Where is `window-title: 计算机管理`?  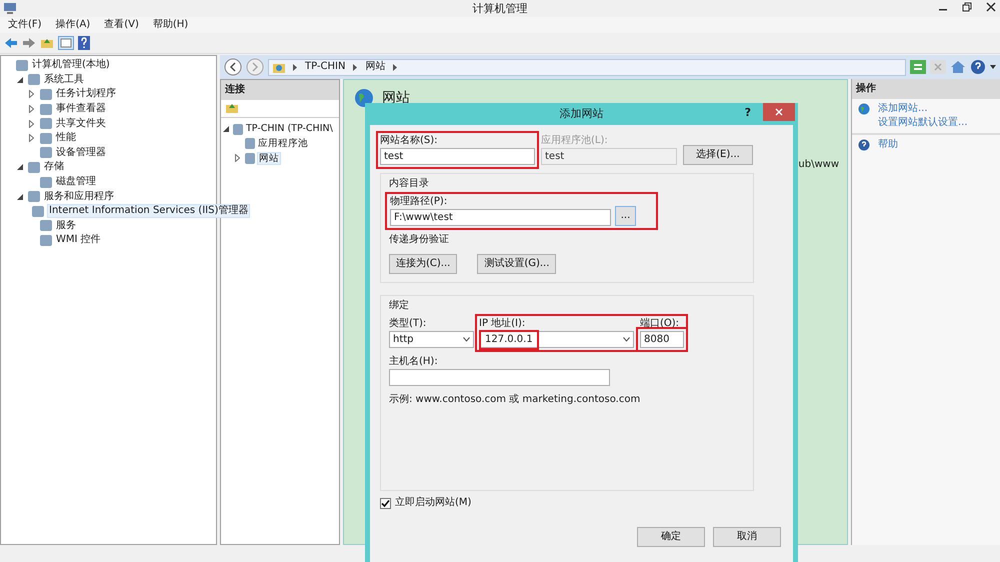 window-title: 计算机管理 is located at coordinates (500, 9).